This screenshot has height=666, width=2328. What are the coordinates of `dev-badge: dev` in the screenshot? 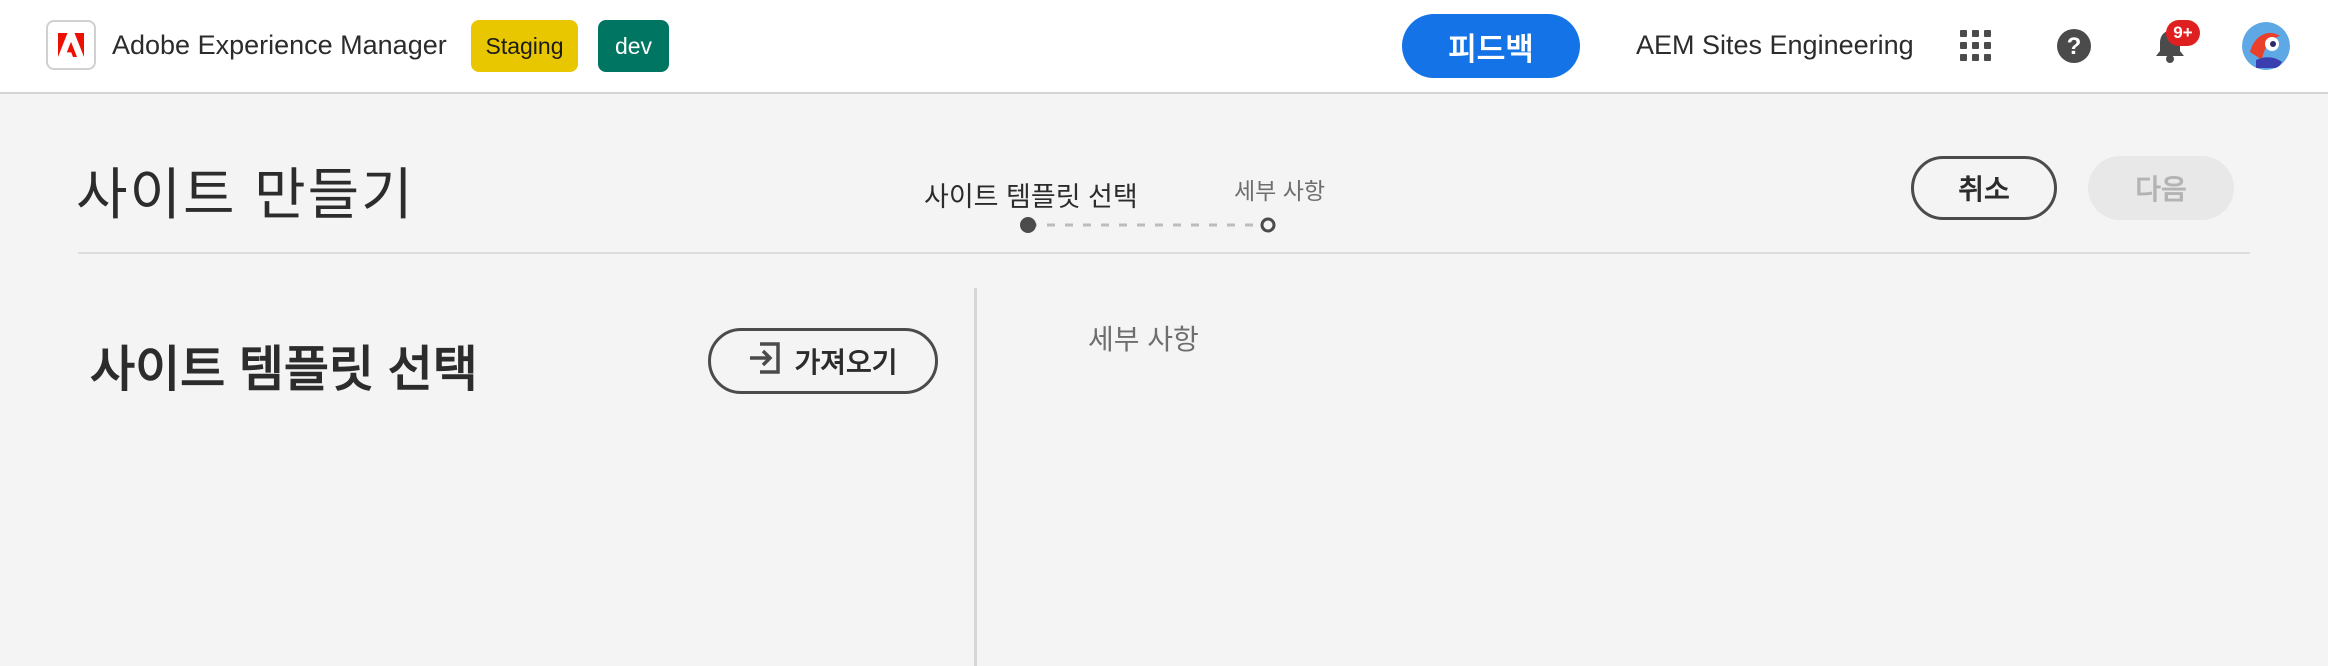 It's located at (633, 46).